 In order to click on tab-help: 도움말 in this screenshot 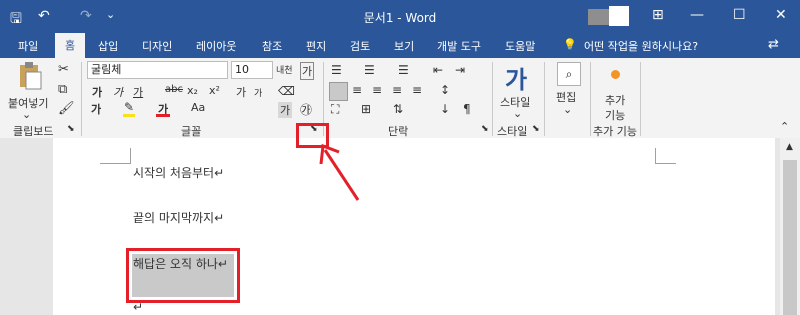, I will do `click(520, 46)`.